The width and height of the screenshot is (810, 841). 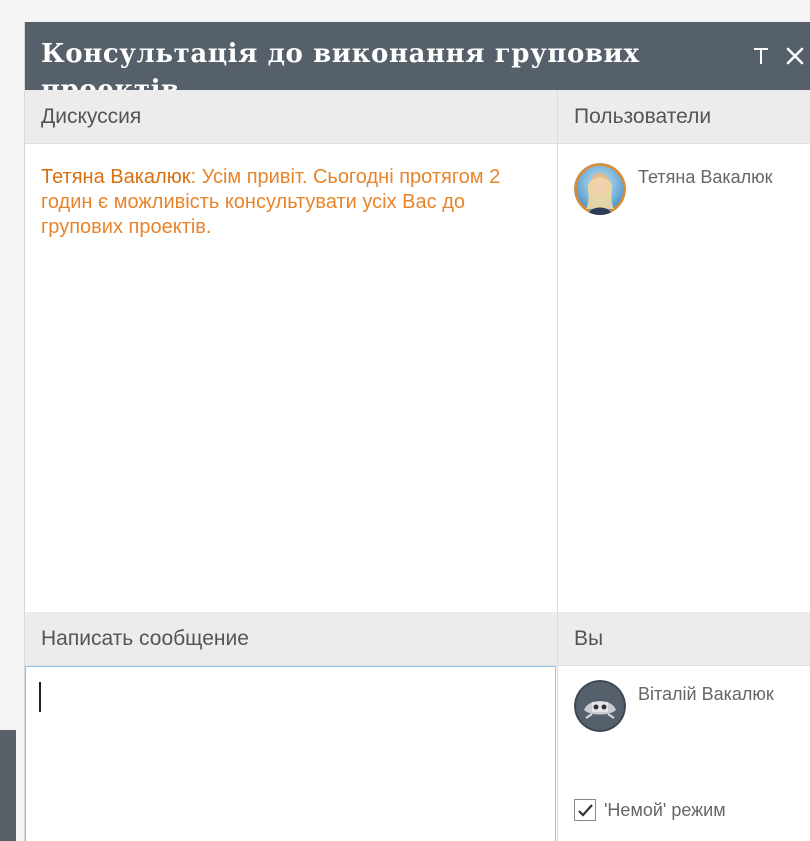 I want to click on mute-label: 'Немой' режим, so click(x=665, y=810).